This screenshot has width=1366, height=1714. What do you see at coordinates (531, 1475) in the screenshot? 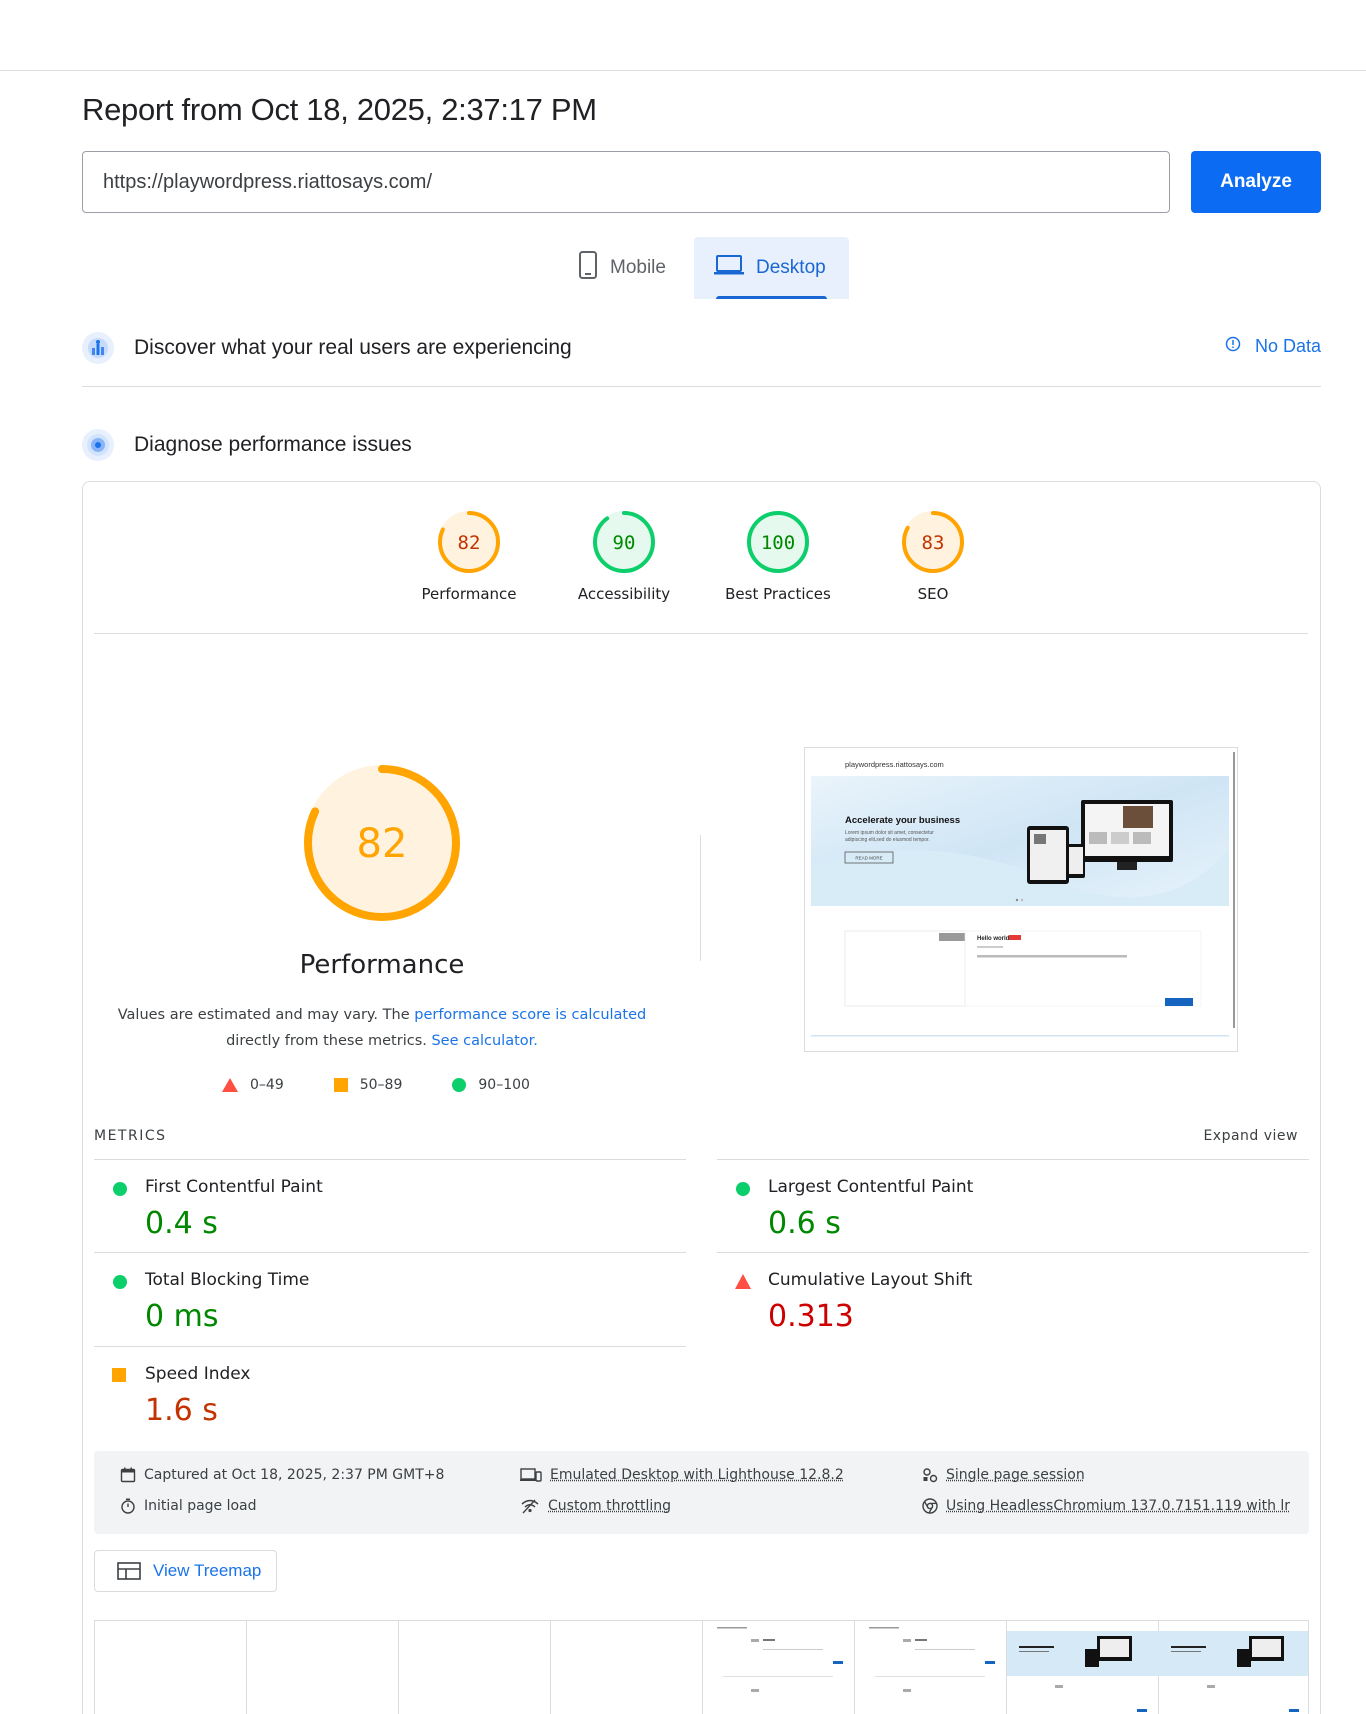
I see `devices-icon` at bounding box center [531, 1475].